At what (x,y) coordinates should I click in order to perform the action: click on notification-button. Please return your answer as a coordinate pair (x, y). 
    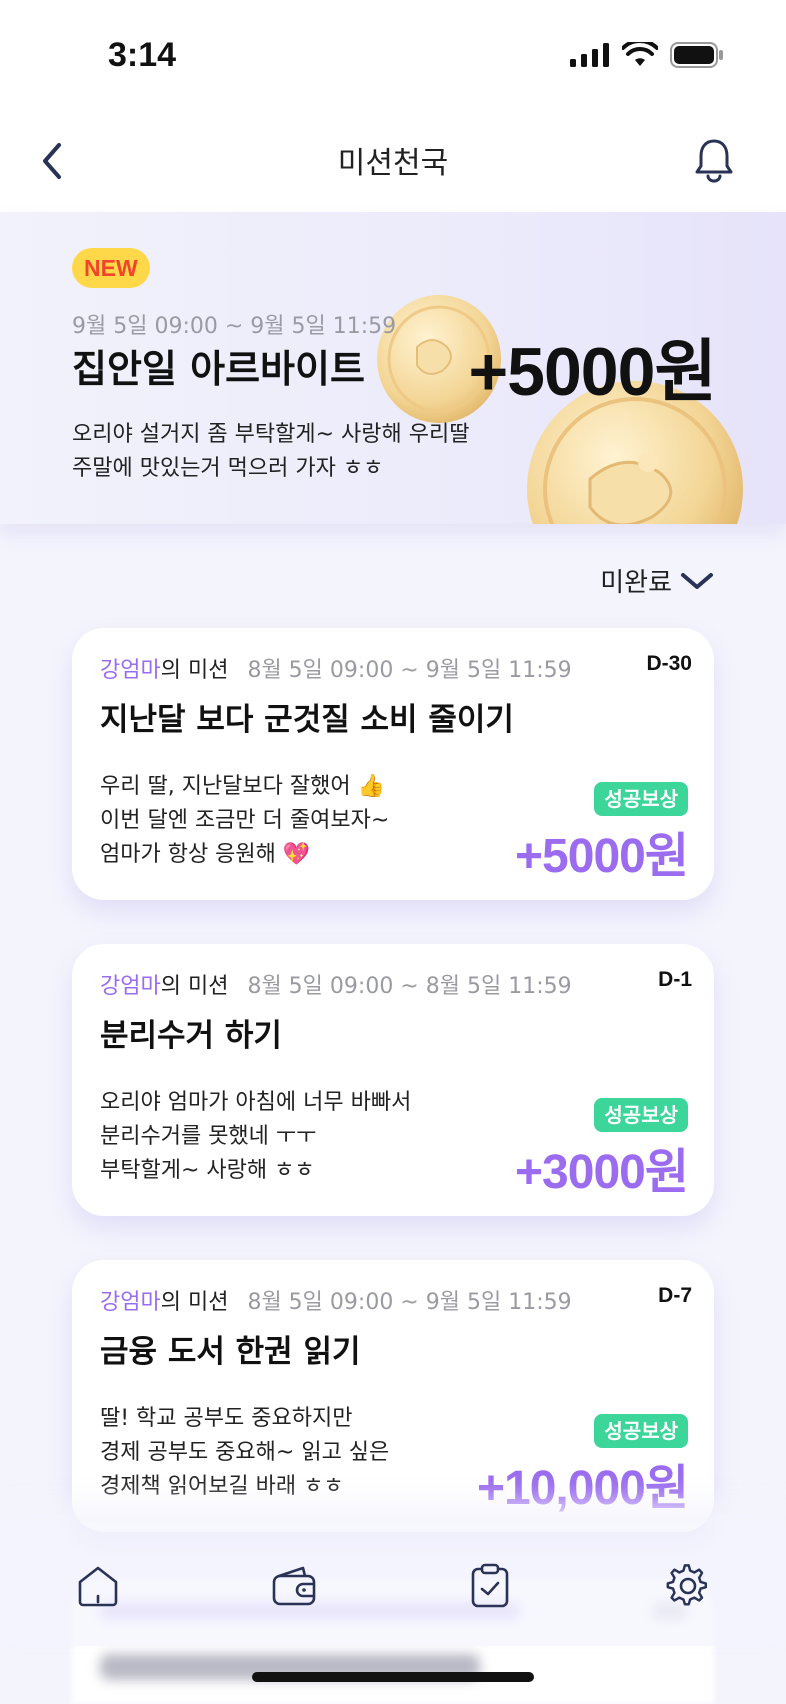
    Looking at the image, I should click on (714, 160).